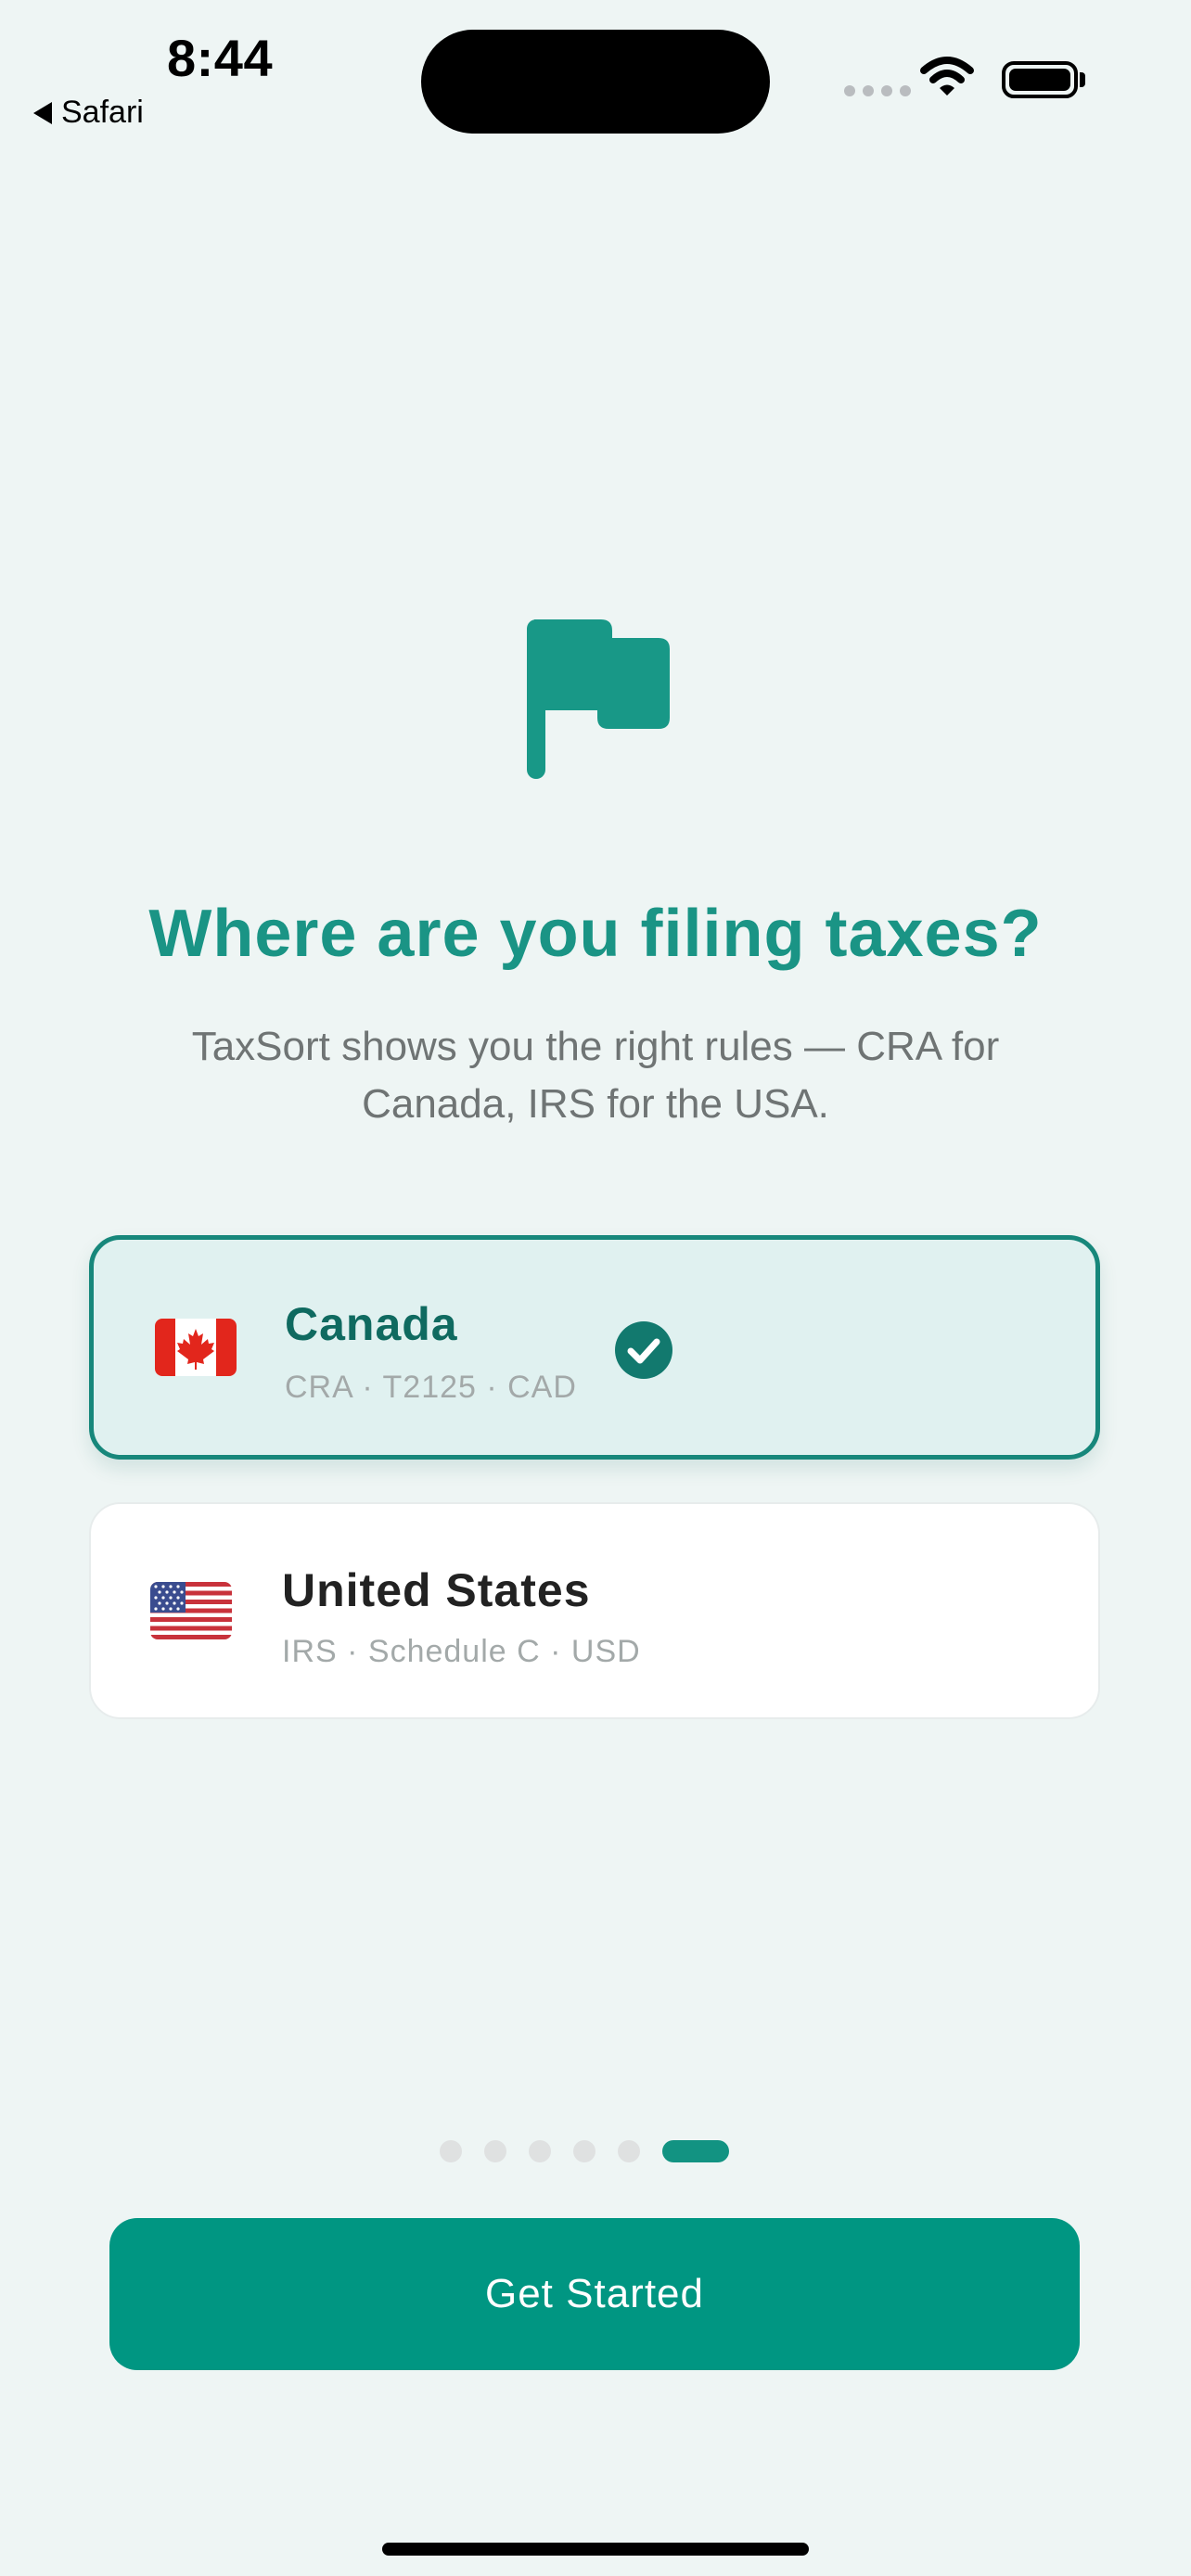 Image resolution: width=1191 pixels, height=2576 pixels. What do you see at coordinates (877, 90) in the screenshot?
I see `cellular-signal-icon` at bounding box center [877, 90].